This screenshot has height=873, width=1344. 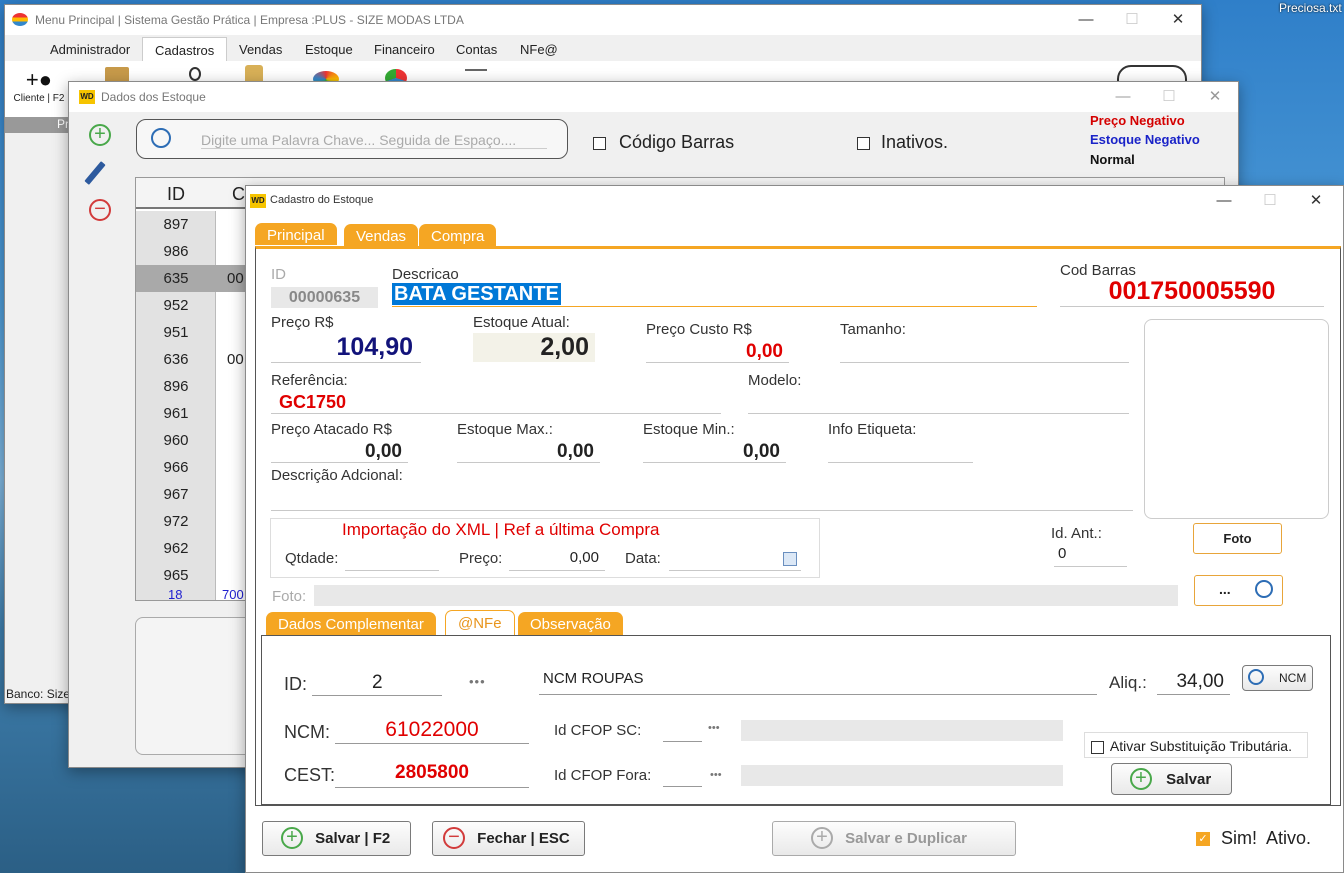 What do you see at coordinates (191, 521) in the screenshot?
I see `table-row: 972` at bounding box center [191, 521].